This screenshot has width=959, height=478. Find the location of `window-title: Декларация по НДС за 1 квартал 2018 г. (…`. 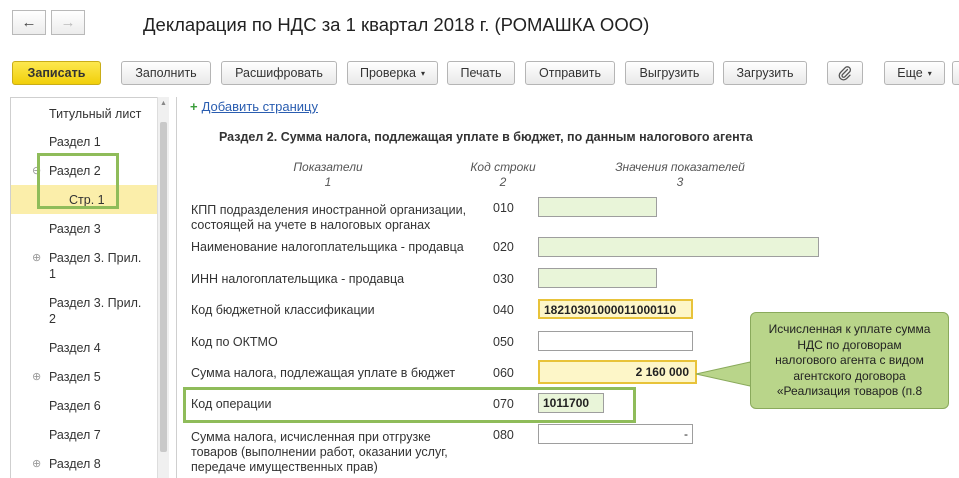

window-title: Декларация по НДС за 1 квартал 2018 г. (… is located at coordinates (396, 24).